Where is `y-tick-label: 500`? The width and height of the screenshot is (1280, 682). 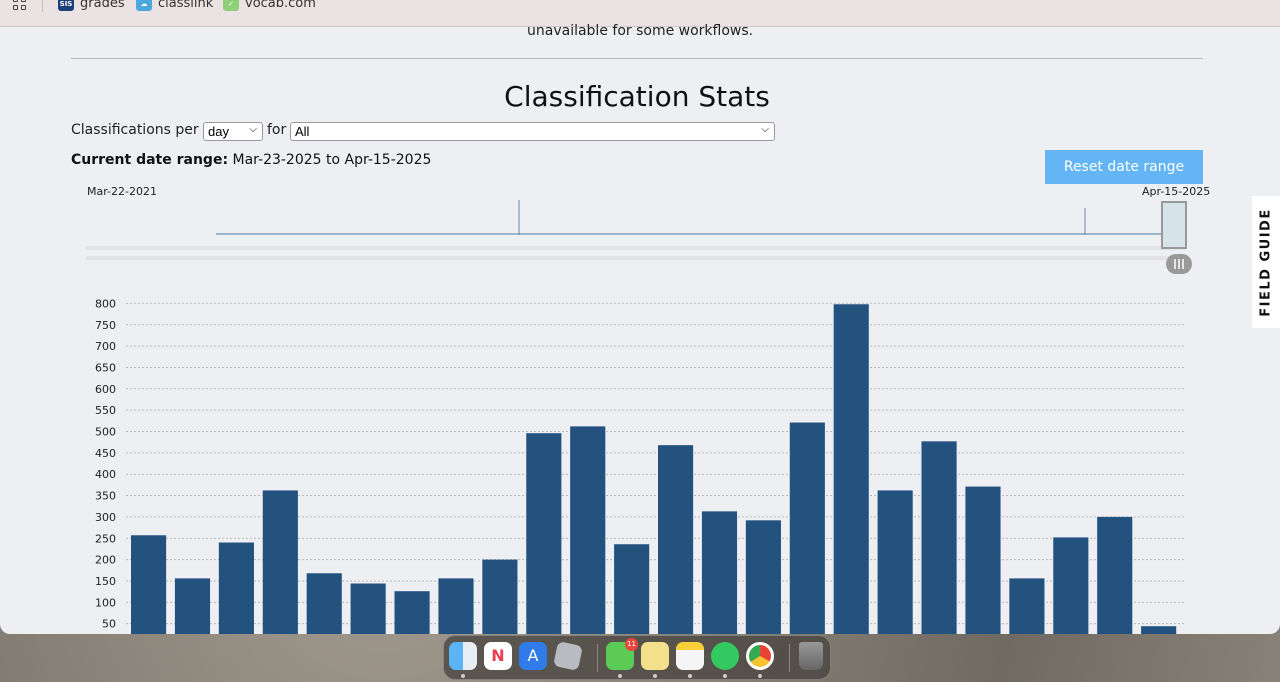
y-tick-label: 500 is located at coordinates (105, 432).